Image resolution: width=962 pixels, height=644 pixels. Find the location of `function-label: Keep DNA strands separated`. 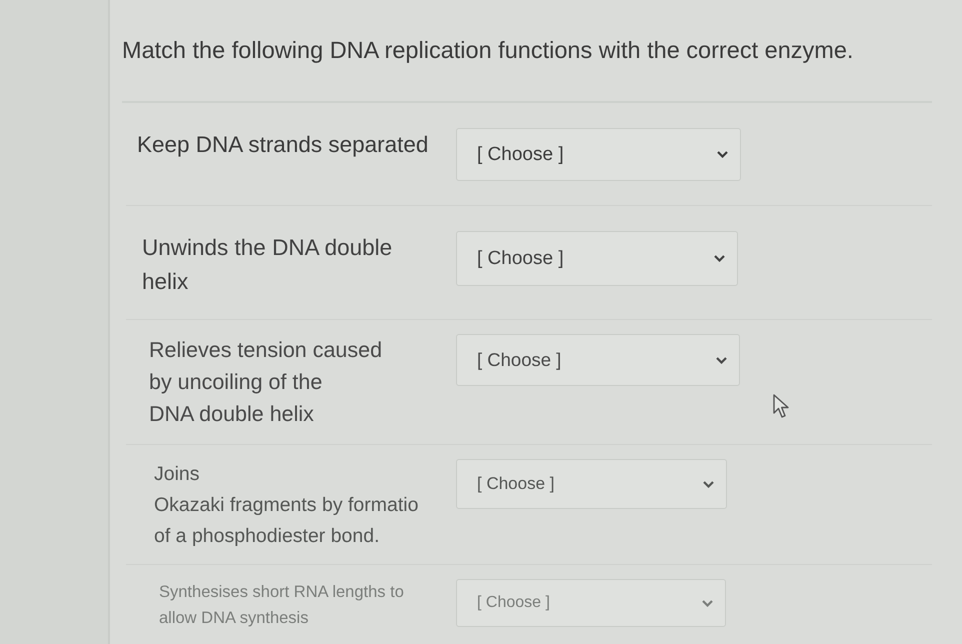

function-label: Keep DNA strands separated is located at coordinates (282, 145).